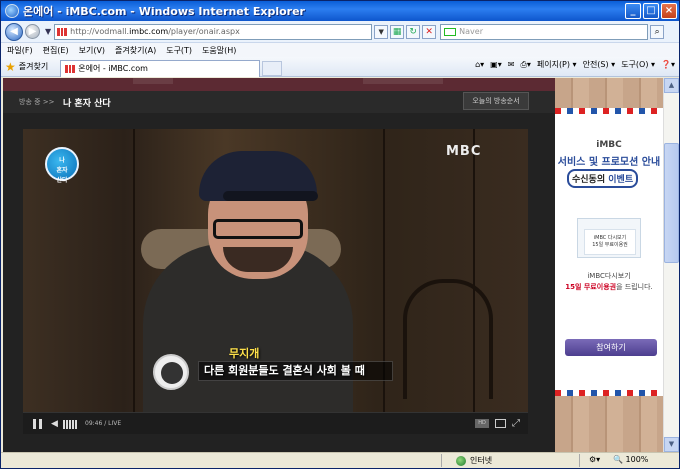 The image size is (680, 469). What do you see at coordinates (179, 50) in the screenshot?
I see `menu-tools: 도구(T)` at bounding box center [179, 50].